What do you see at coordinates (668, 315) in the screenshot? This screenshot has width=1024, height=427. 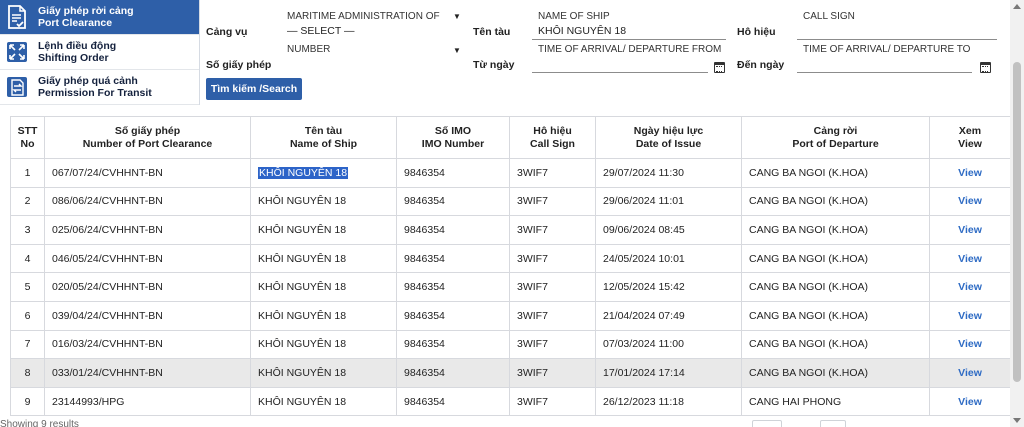 I see `issue-date-cell: 21/04/2024 07:49` at bounding box center [668, 315].